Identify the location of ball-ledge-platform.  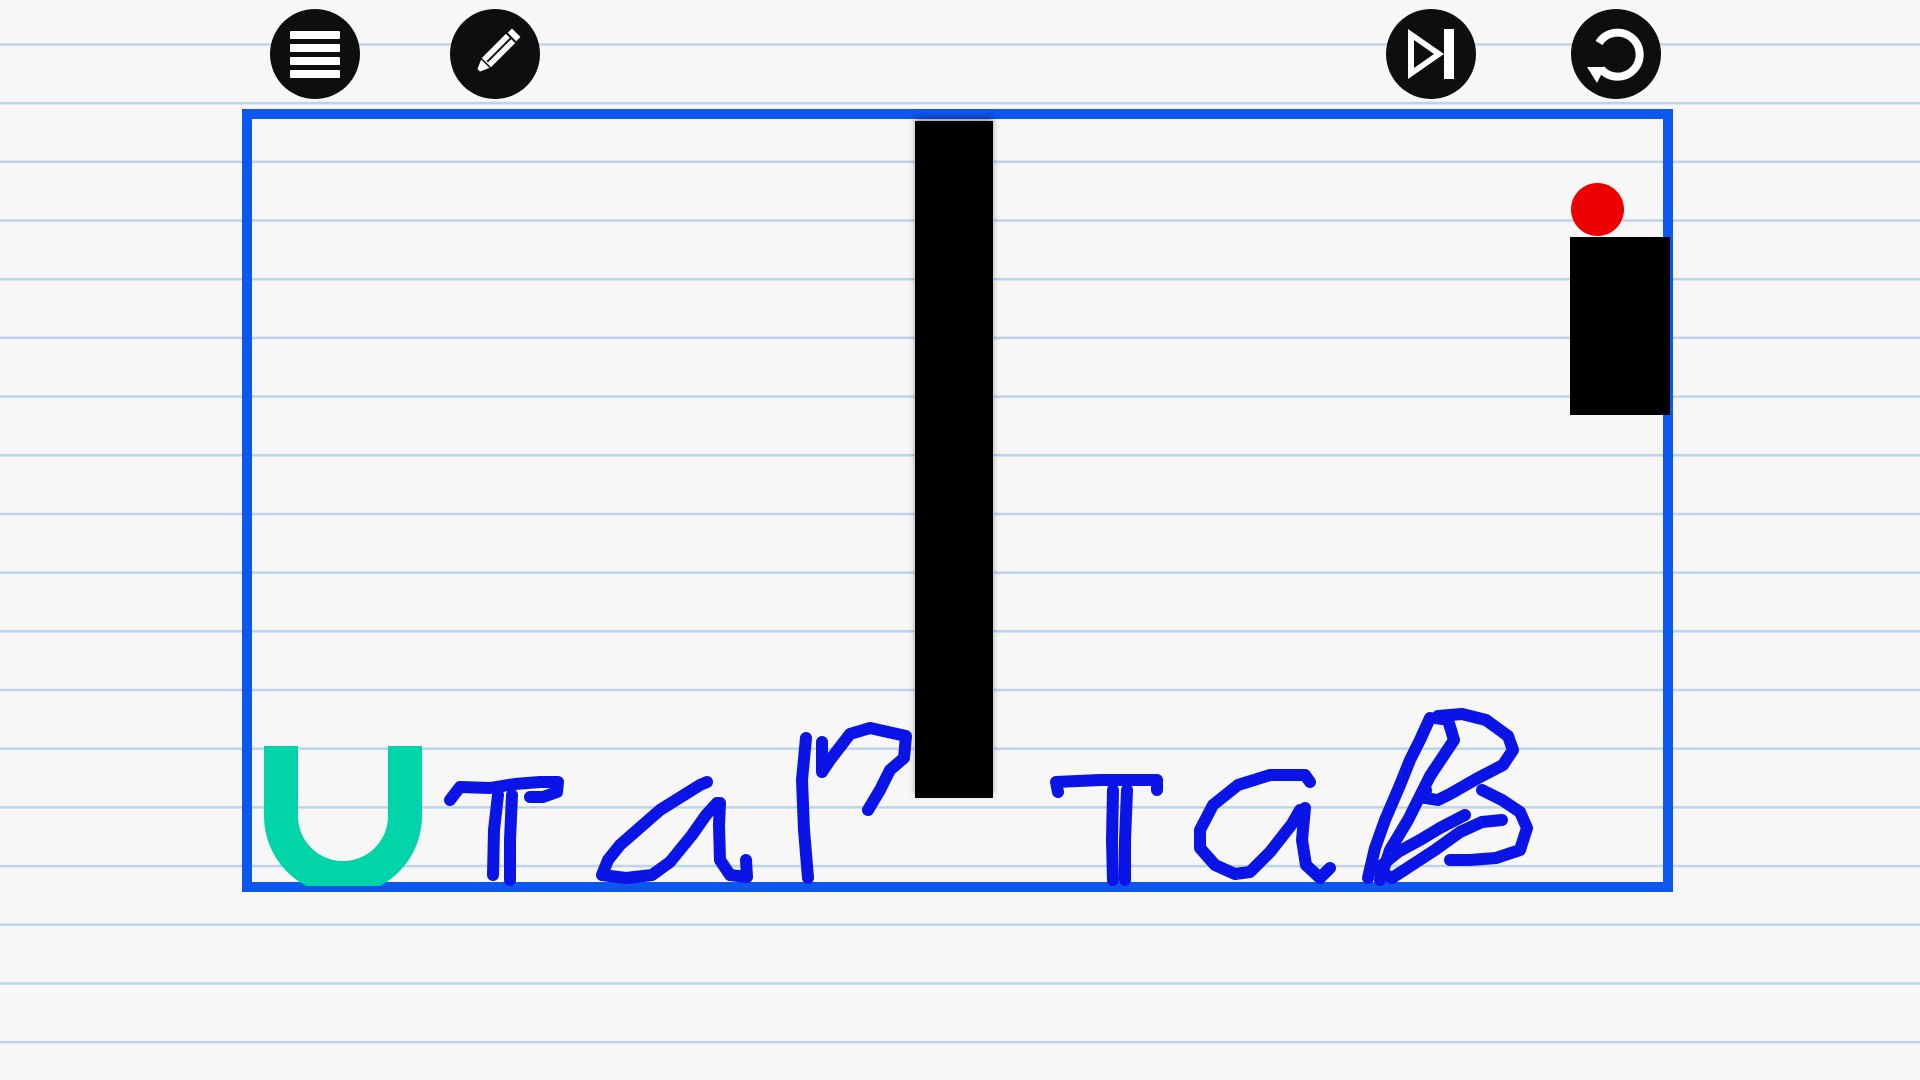
(1620, 326).